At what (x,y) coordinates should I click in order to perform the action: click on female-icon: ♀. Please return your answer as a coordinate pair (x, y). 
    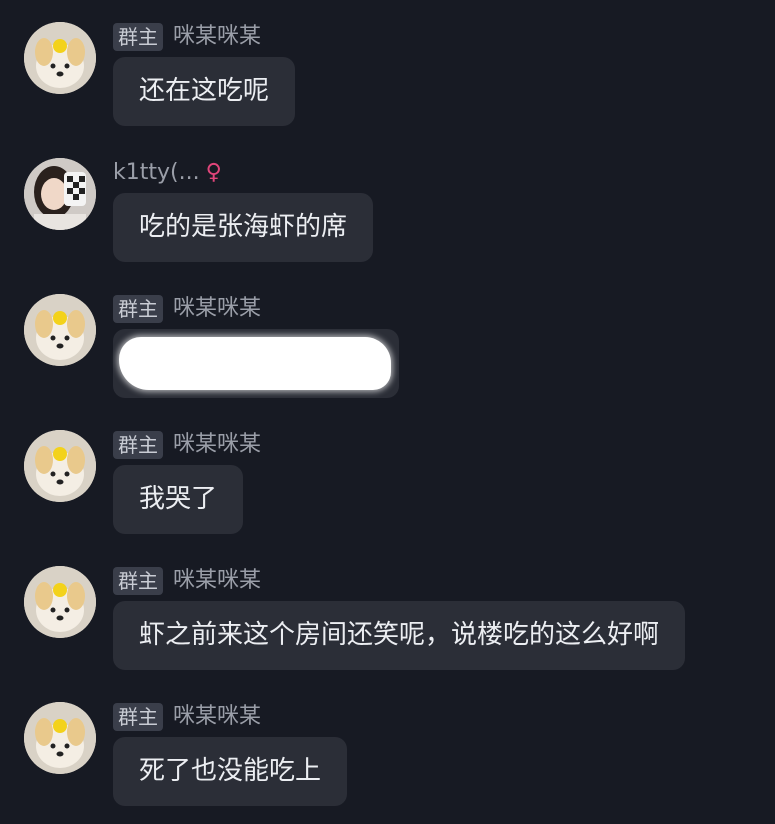
    Looking at the image, I should click on (213, 172).